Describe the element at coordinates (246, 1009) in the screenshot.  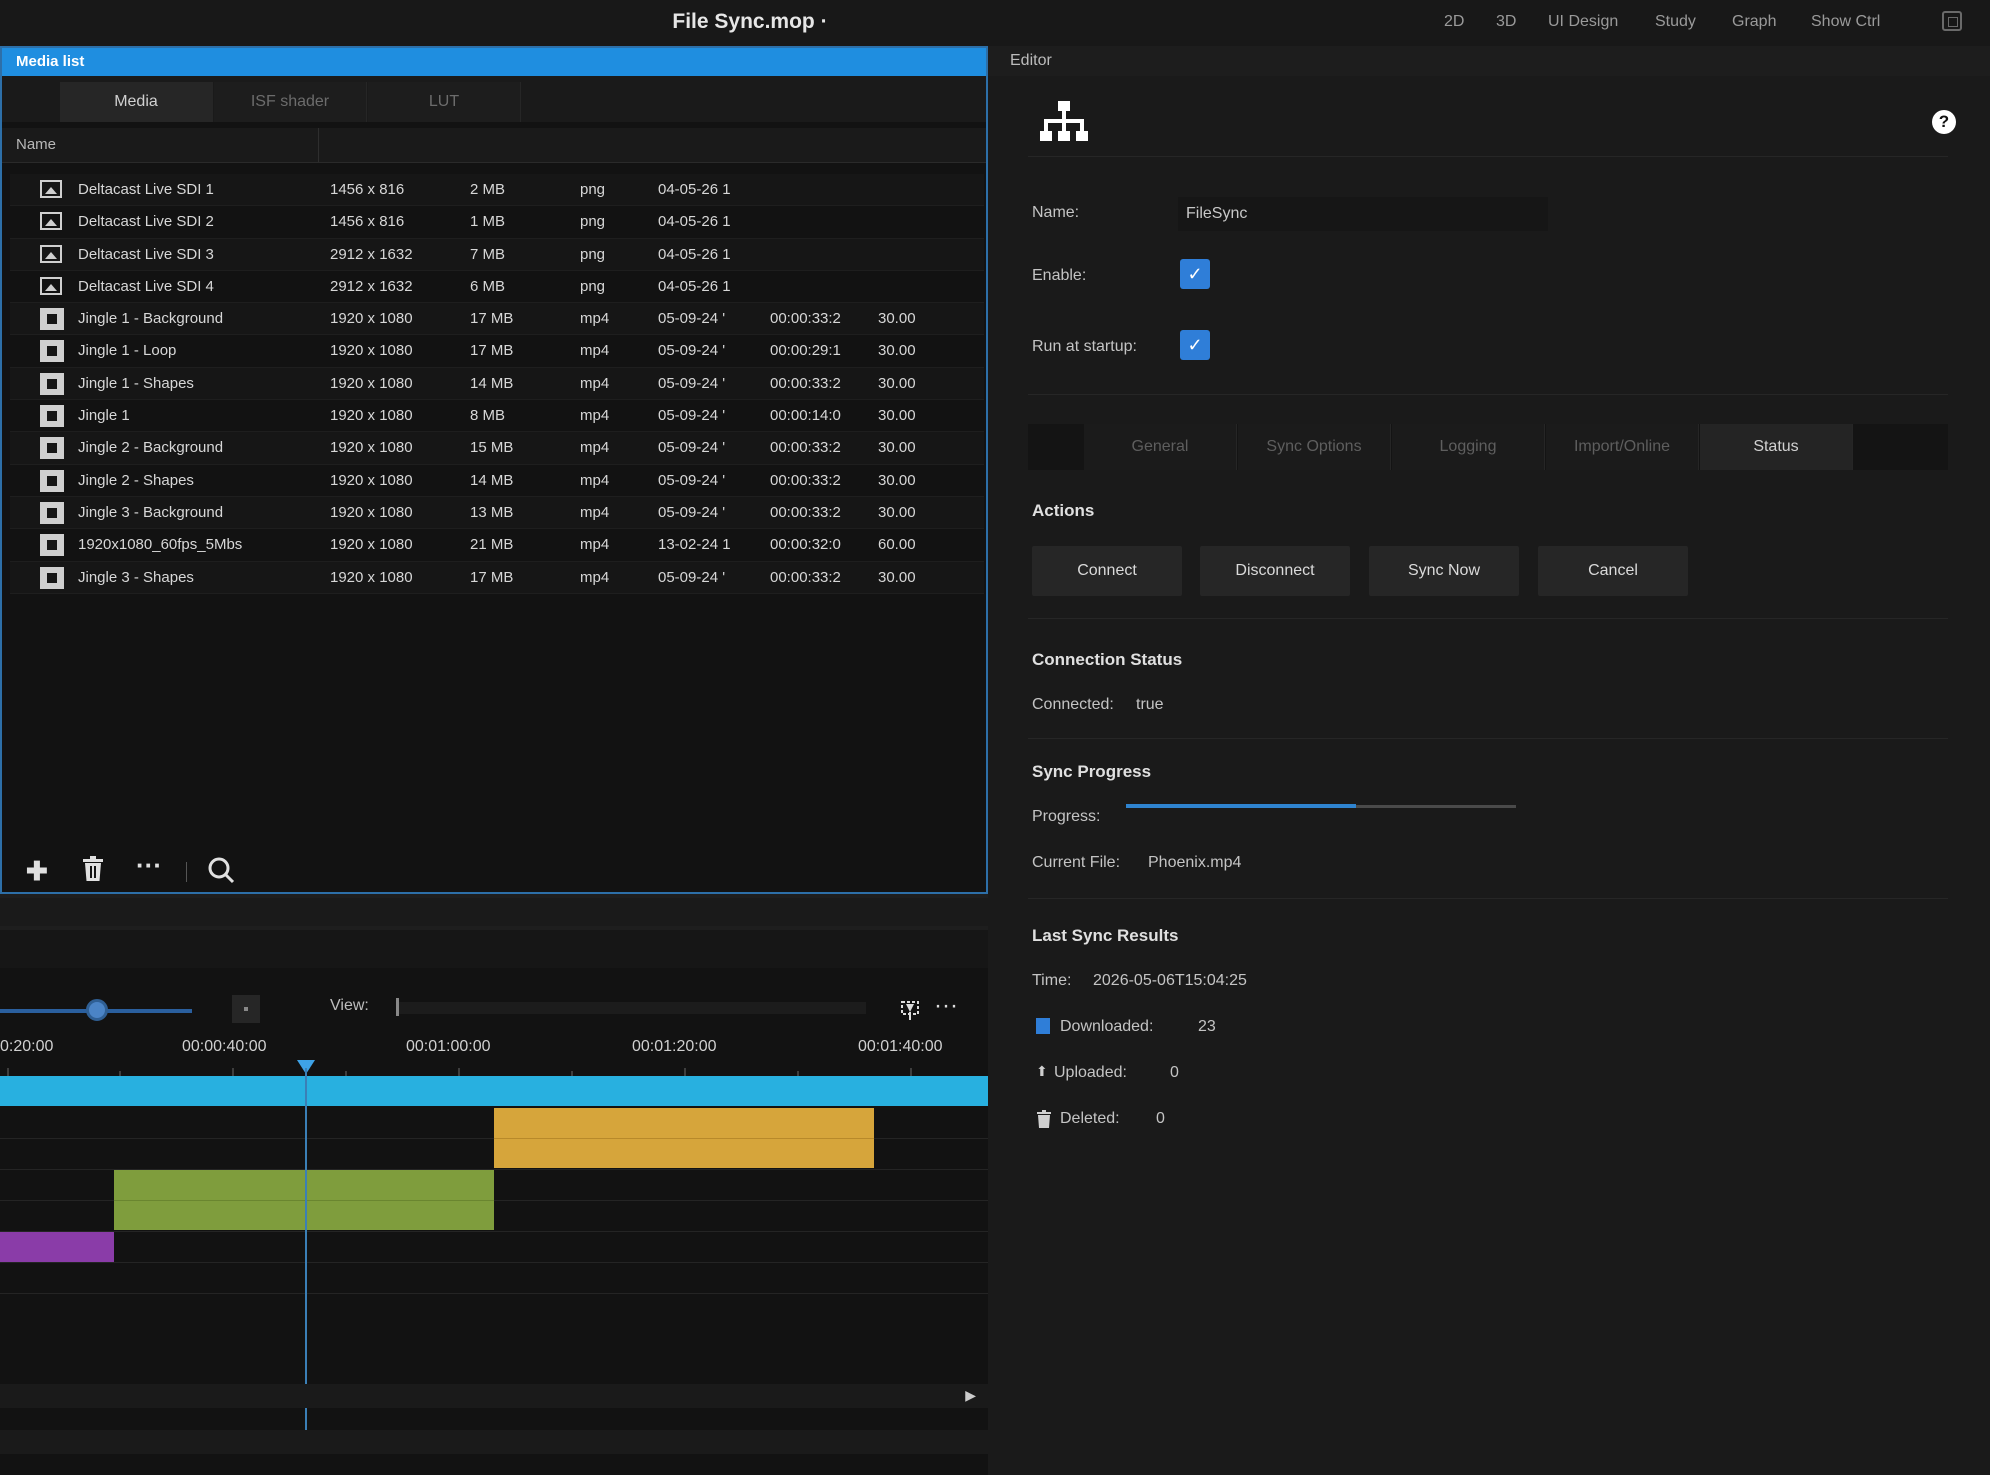
I see `timeline-small-button` at that location.